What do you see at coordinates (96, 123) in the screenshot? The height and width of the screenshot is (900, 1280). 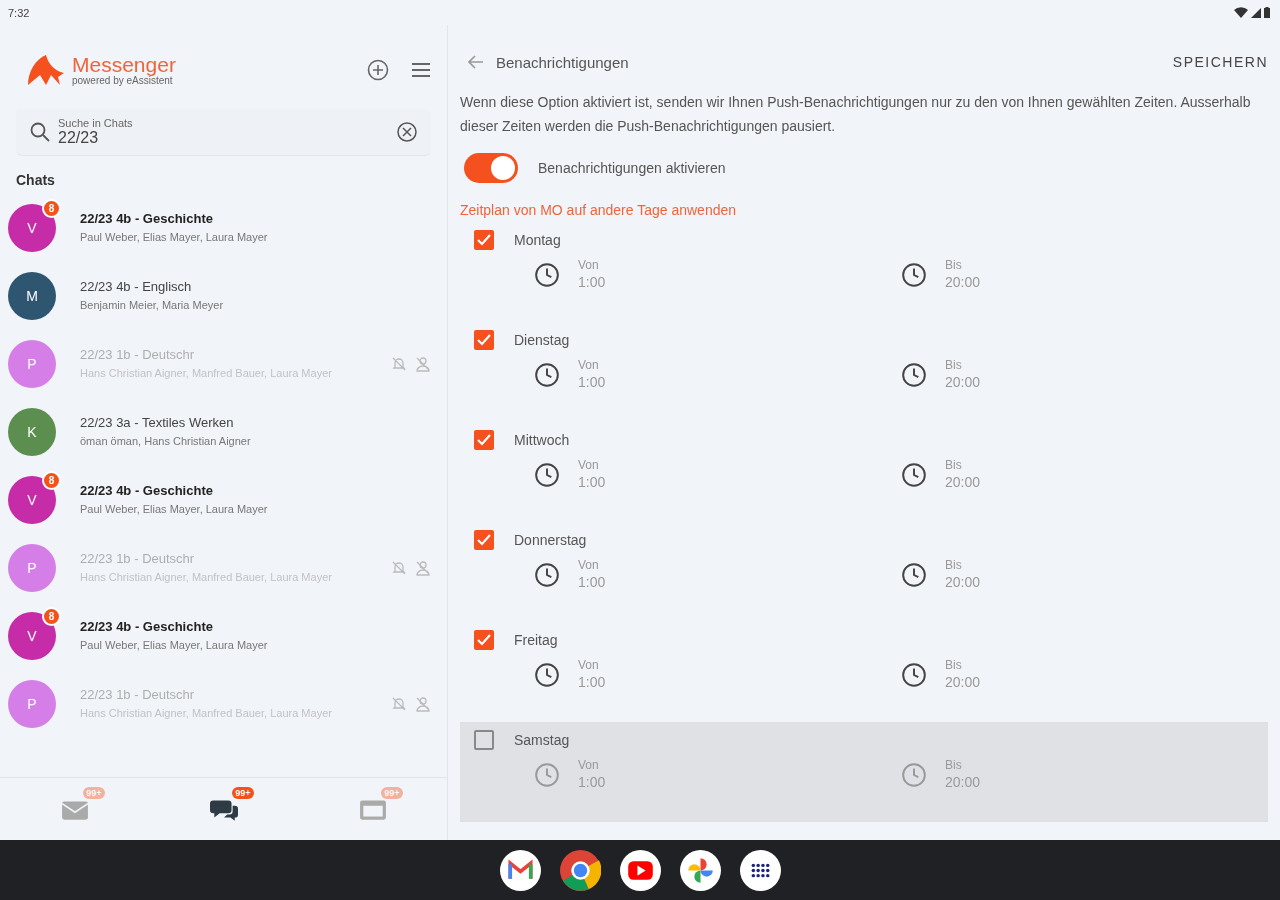 I see `search-label: Suche in Chats` at bounding box center [96, 123].